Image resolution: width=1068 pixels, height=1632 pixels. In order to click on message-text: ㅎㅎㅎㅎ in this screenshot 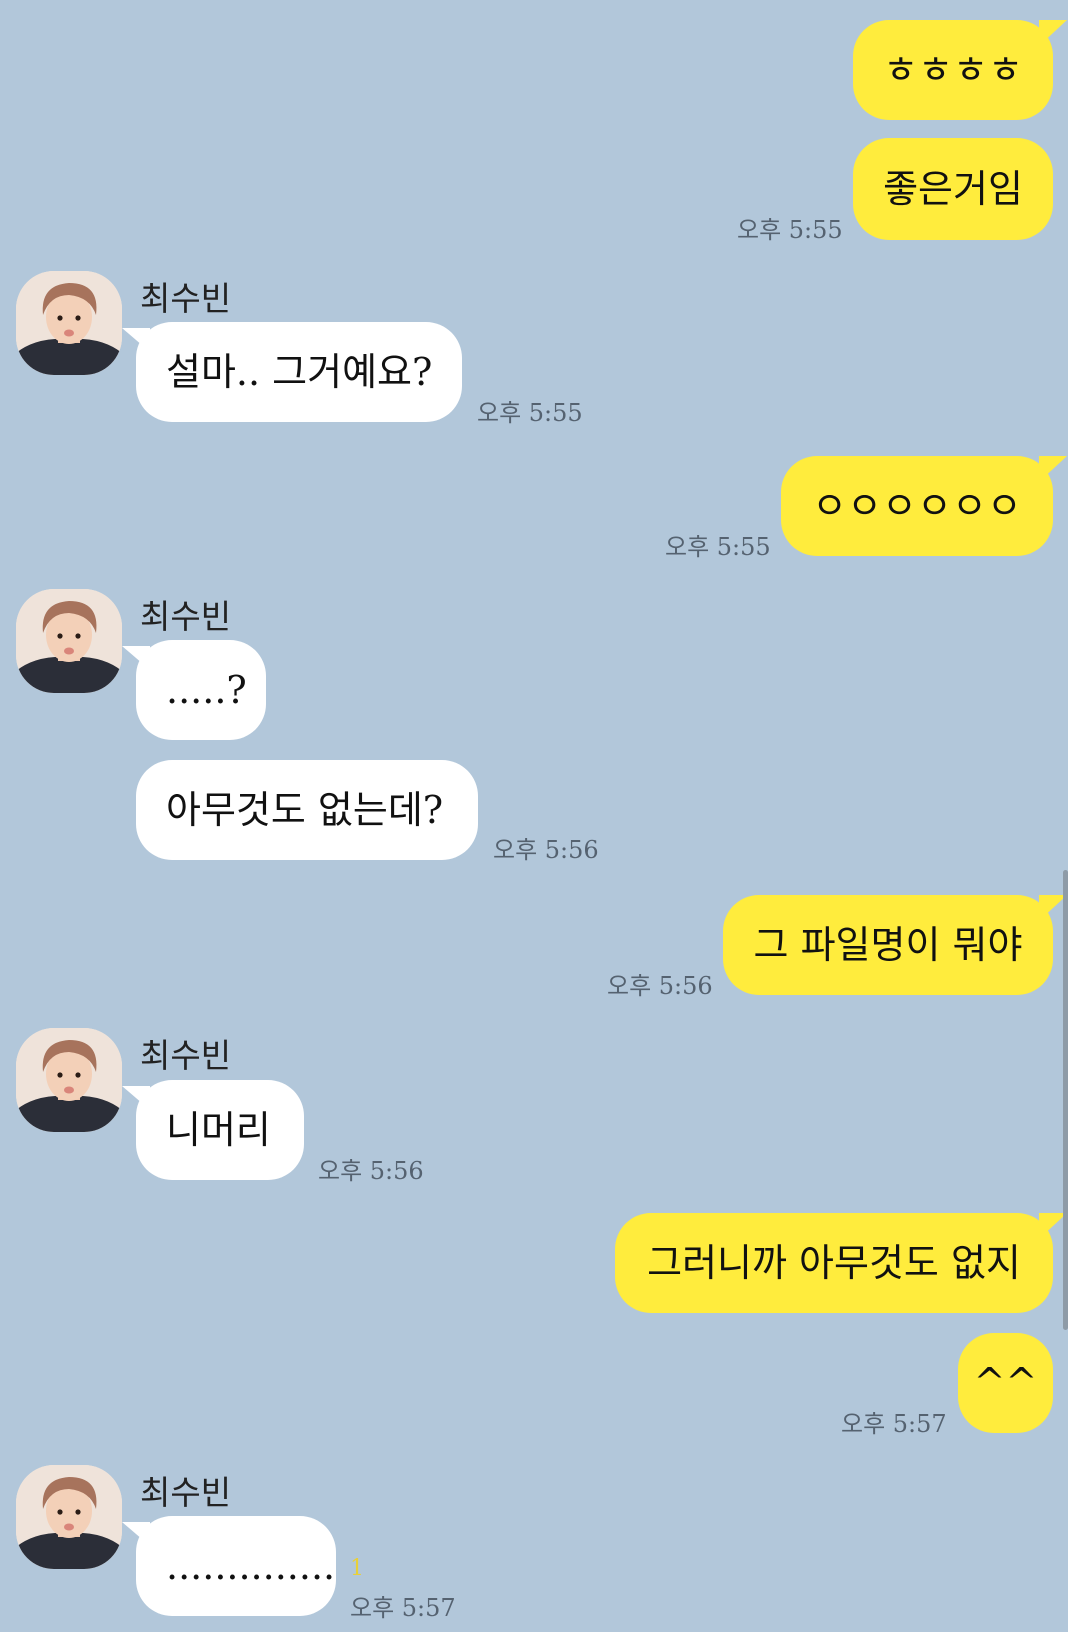, I will do `click(953, 70)`.